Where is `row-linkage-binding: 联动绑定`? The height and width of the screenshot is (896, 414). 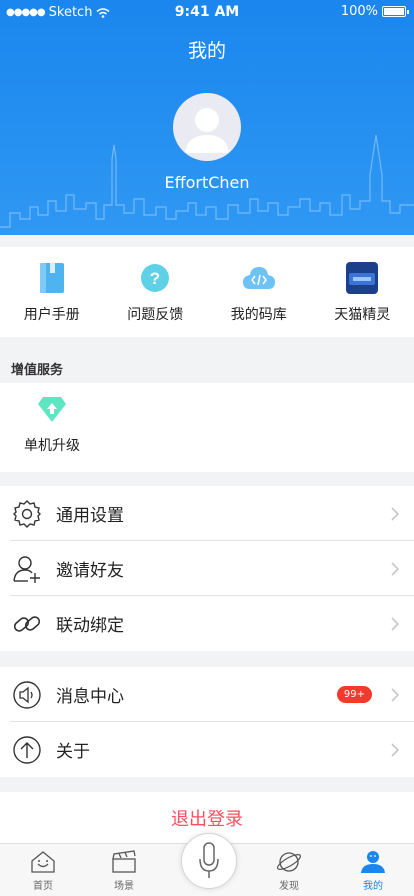 row-linkage-binding: 联动绑定 is located at coordinates (207, 623).